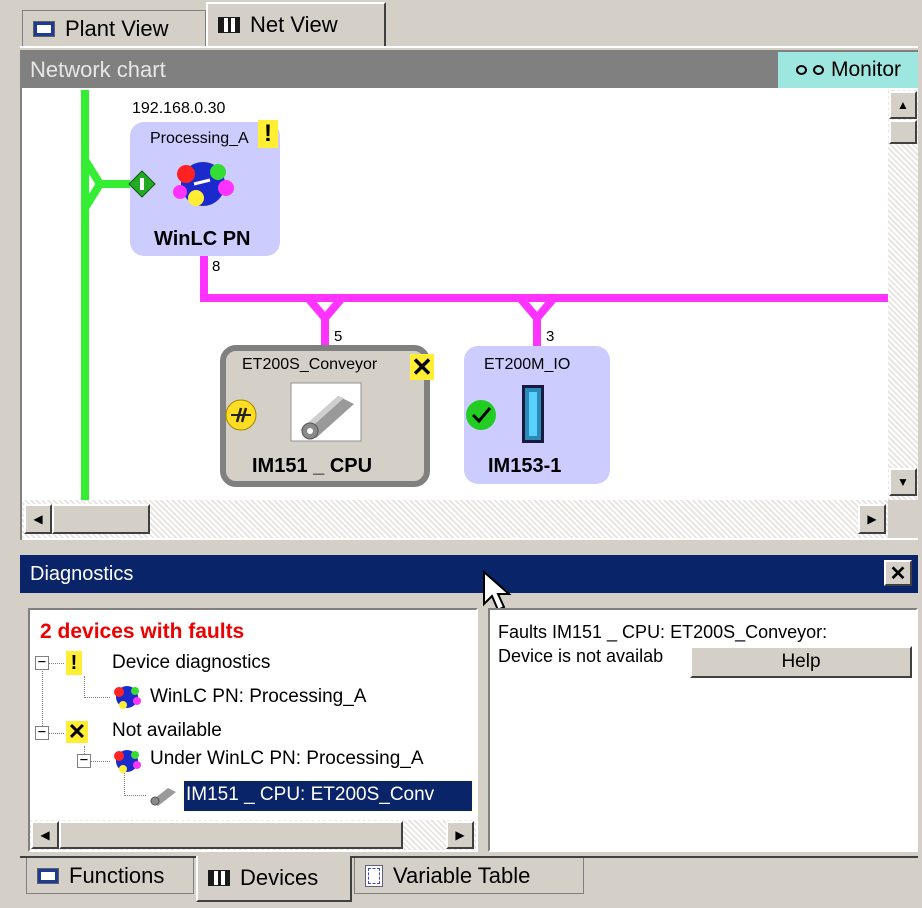 Image resolution: width=922 pixels, height=908 pixels. I want to click on tab-variable-table-label: Variable Table, so click(462, 875).